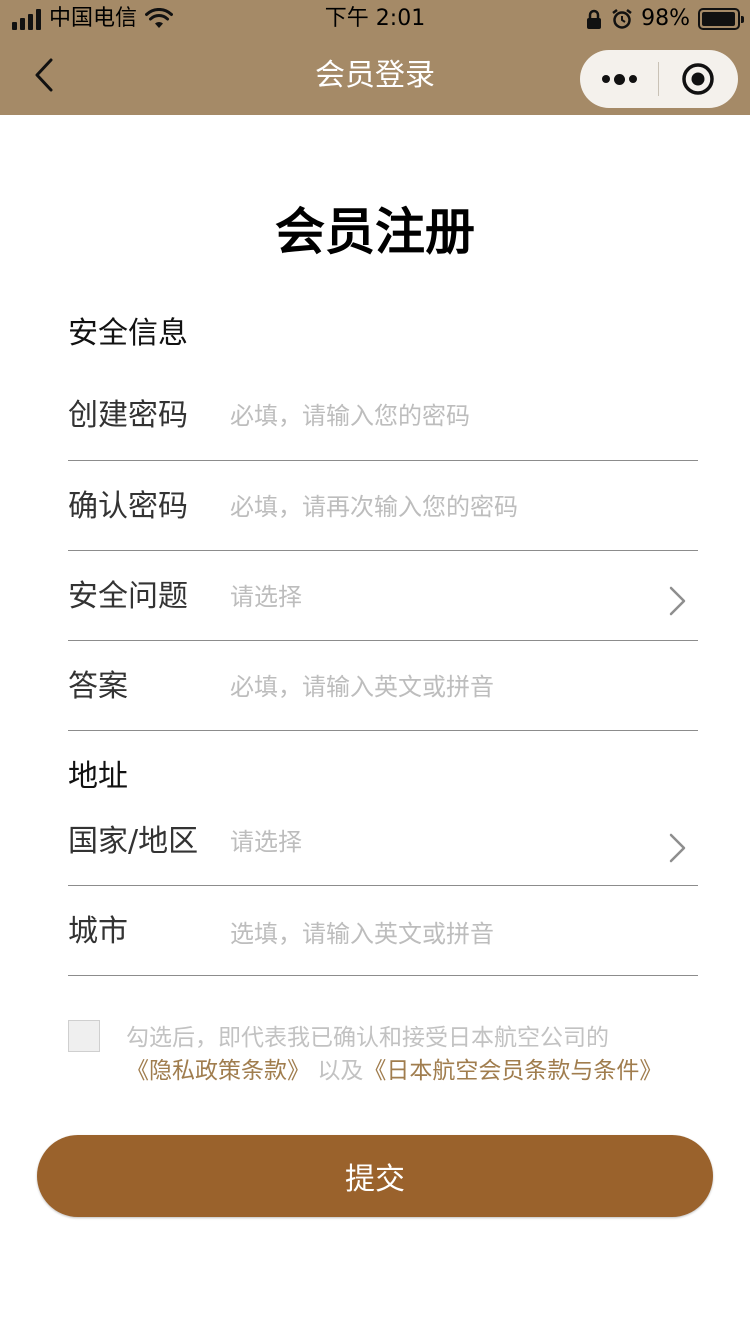 Image resolution: width=750 pixels, height=1334 pixels. Describe the element at coordinates (605, 79) in the screenshot. I see `more-dots-icon` at that location.